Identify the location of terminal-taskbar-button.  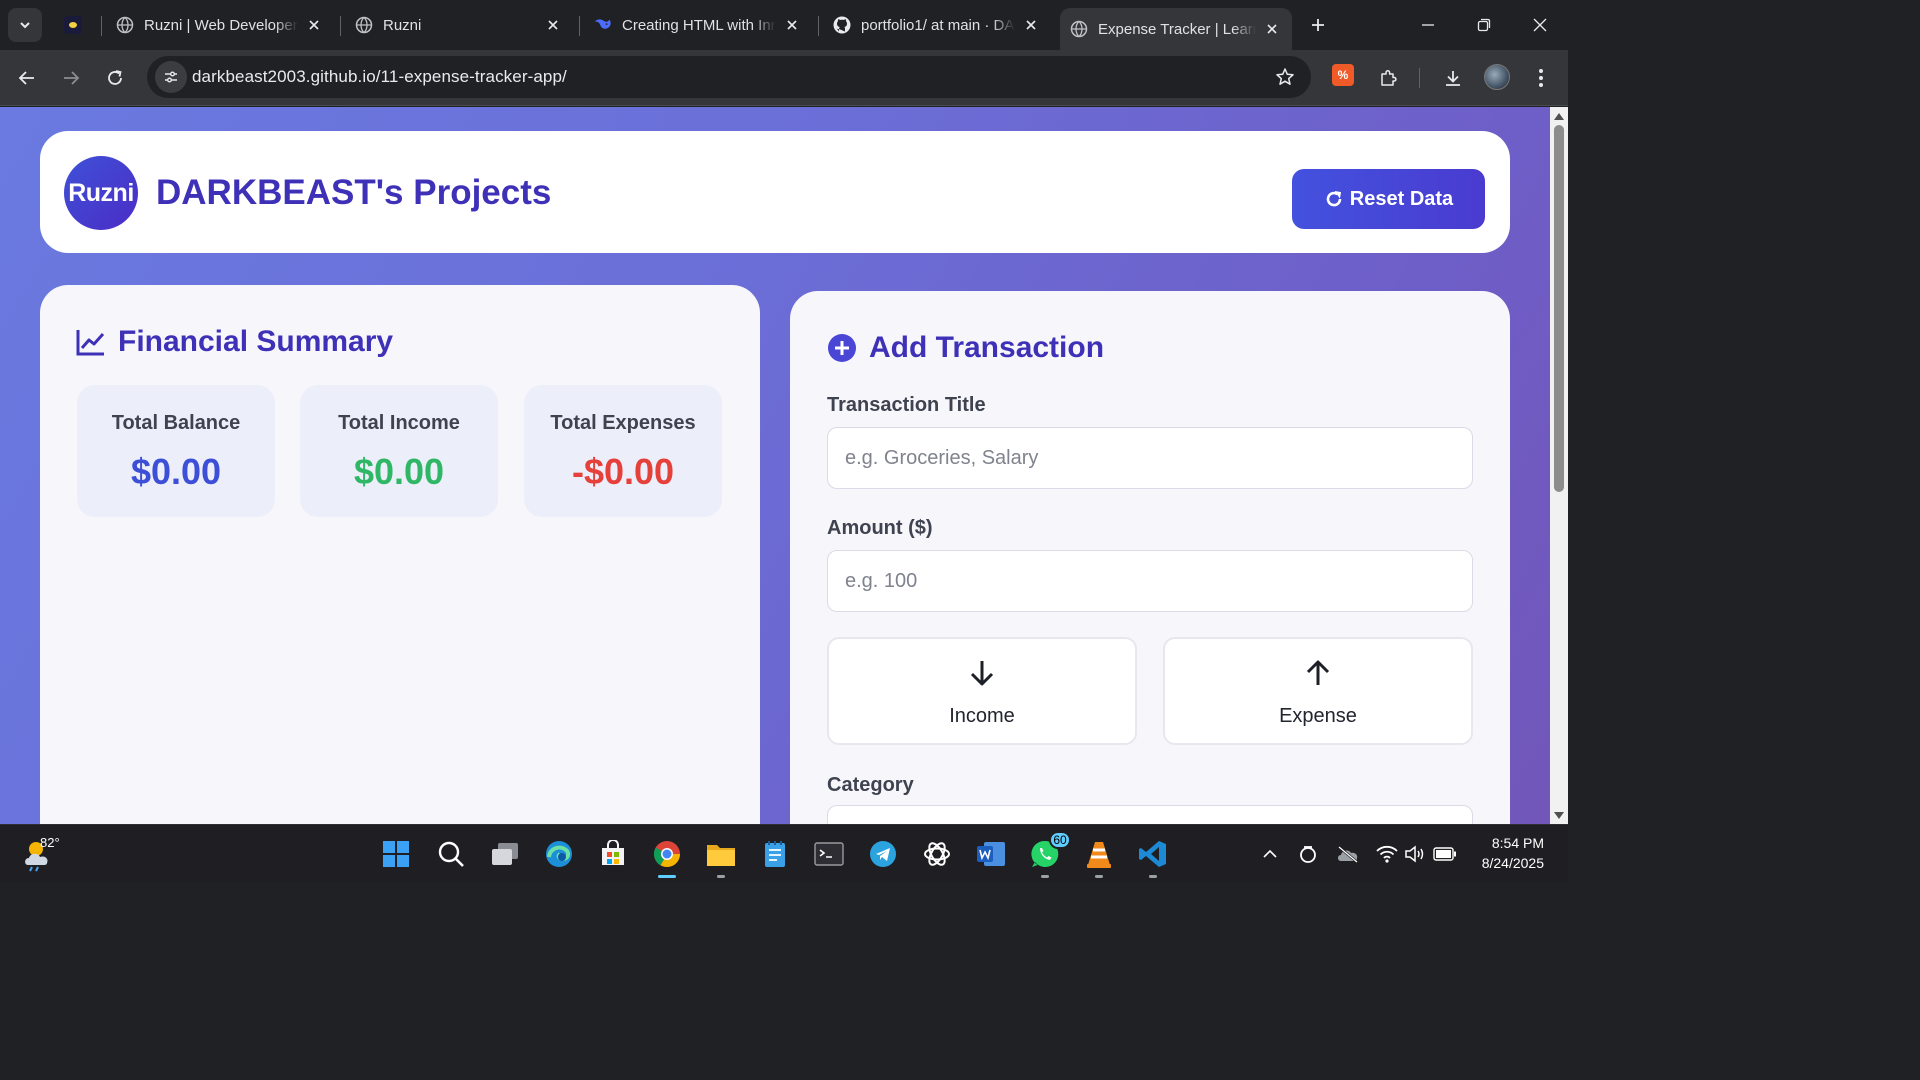
(829, 854).